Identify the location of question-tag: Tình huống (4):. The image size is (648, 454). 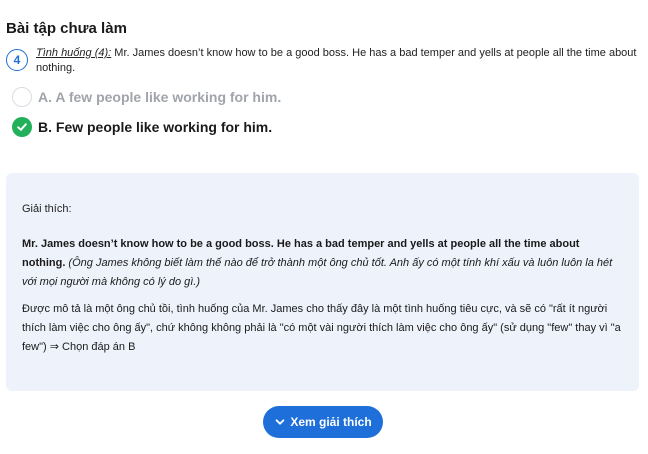
(74, 53).